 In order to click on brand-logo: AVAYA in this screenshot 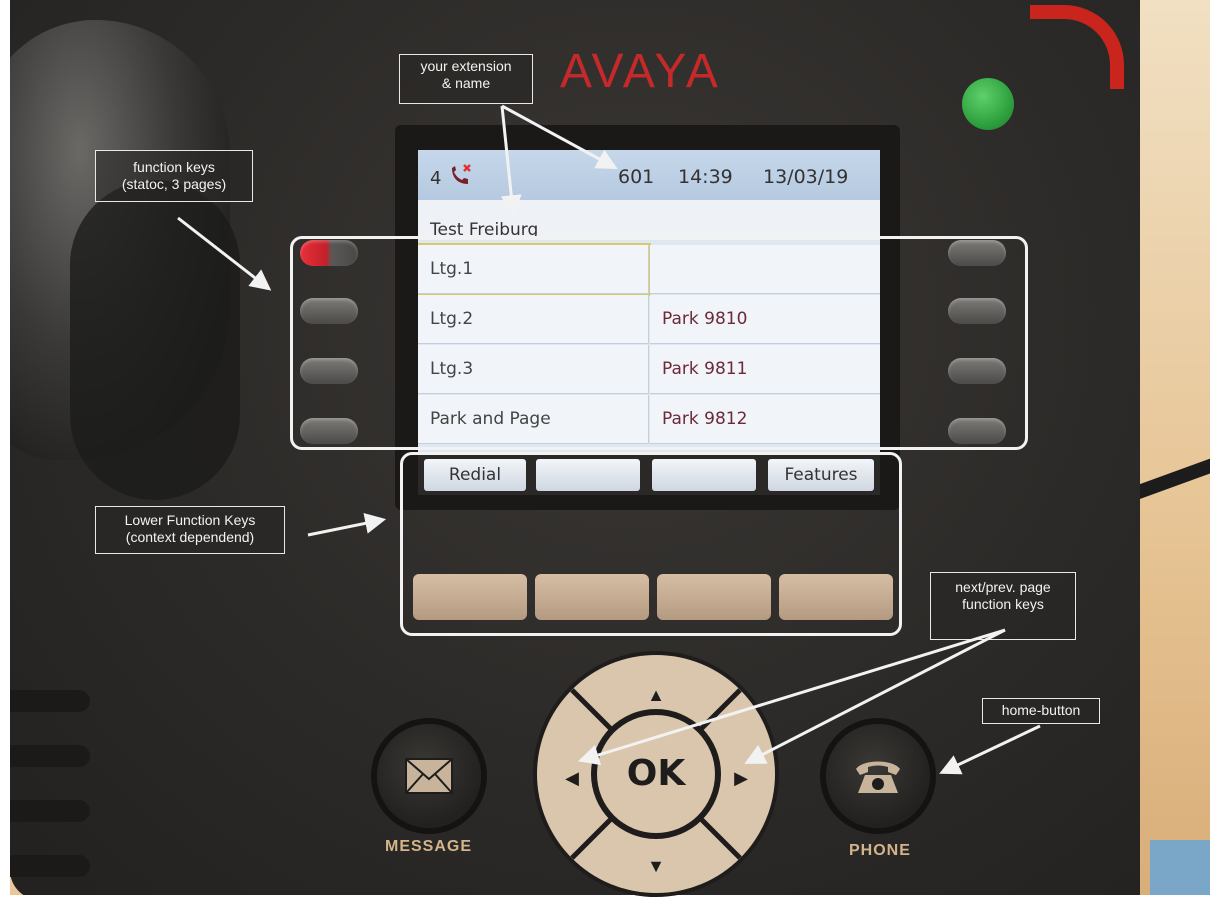, I will do `click(640, 71)`.